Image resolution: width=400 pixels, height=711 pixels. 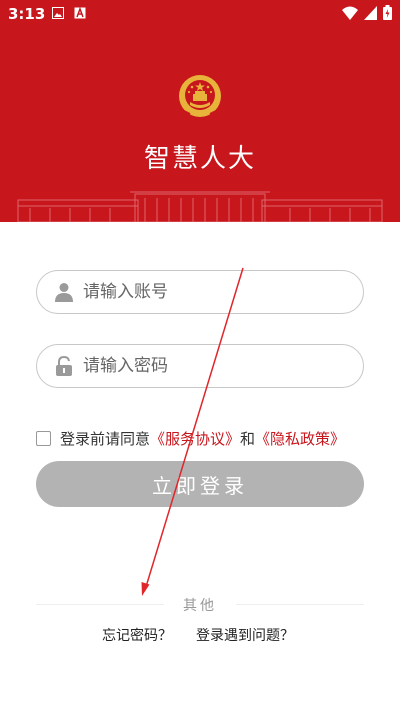 I want to click on login-problem-link: 登录遇到问题？, so click(x=245, y=635).